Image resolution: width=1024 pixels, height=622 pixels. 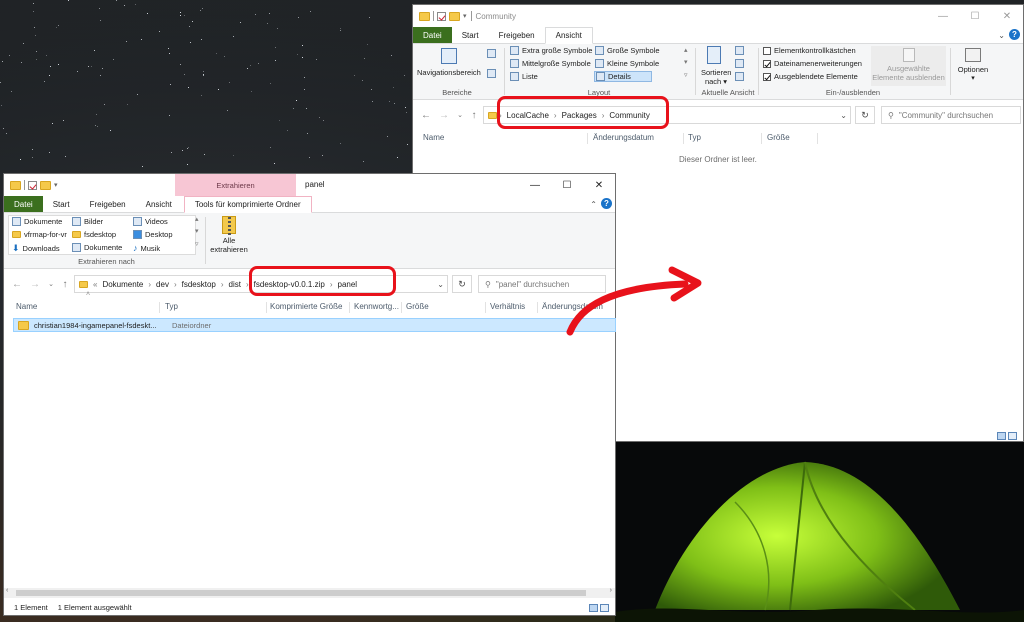 What do you see at coordinates (150, 221) in the screenshot?
I see `target-videos: Videos` at bounding box center [150, 221].